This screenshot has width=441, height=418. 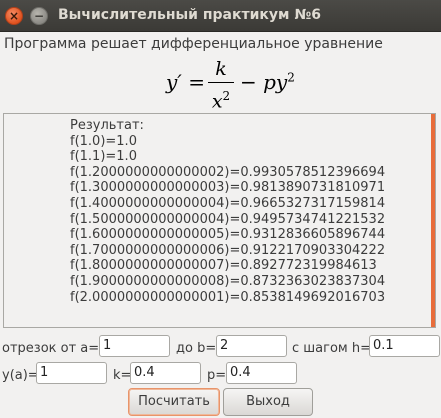 I want to click on compute-button: Посчитать, so click(x=174, y=402).